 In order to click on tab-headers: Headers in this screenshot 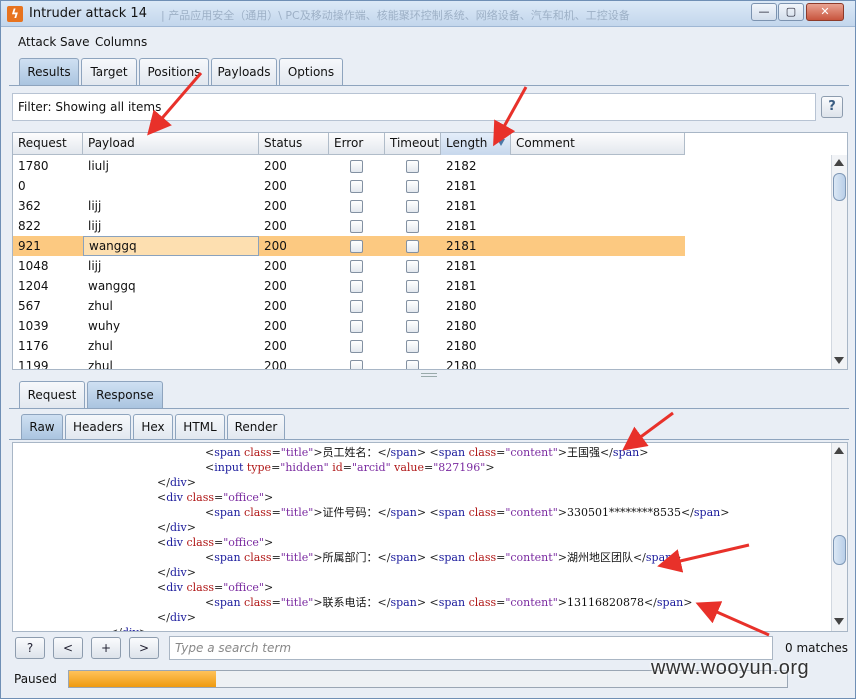, I will do `click(98, 427)`.